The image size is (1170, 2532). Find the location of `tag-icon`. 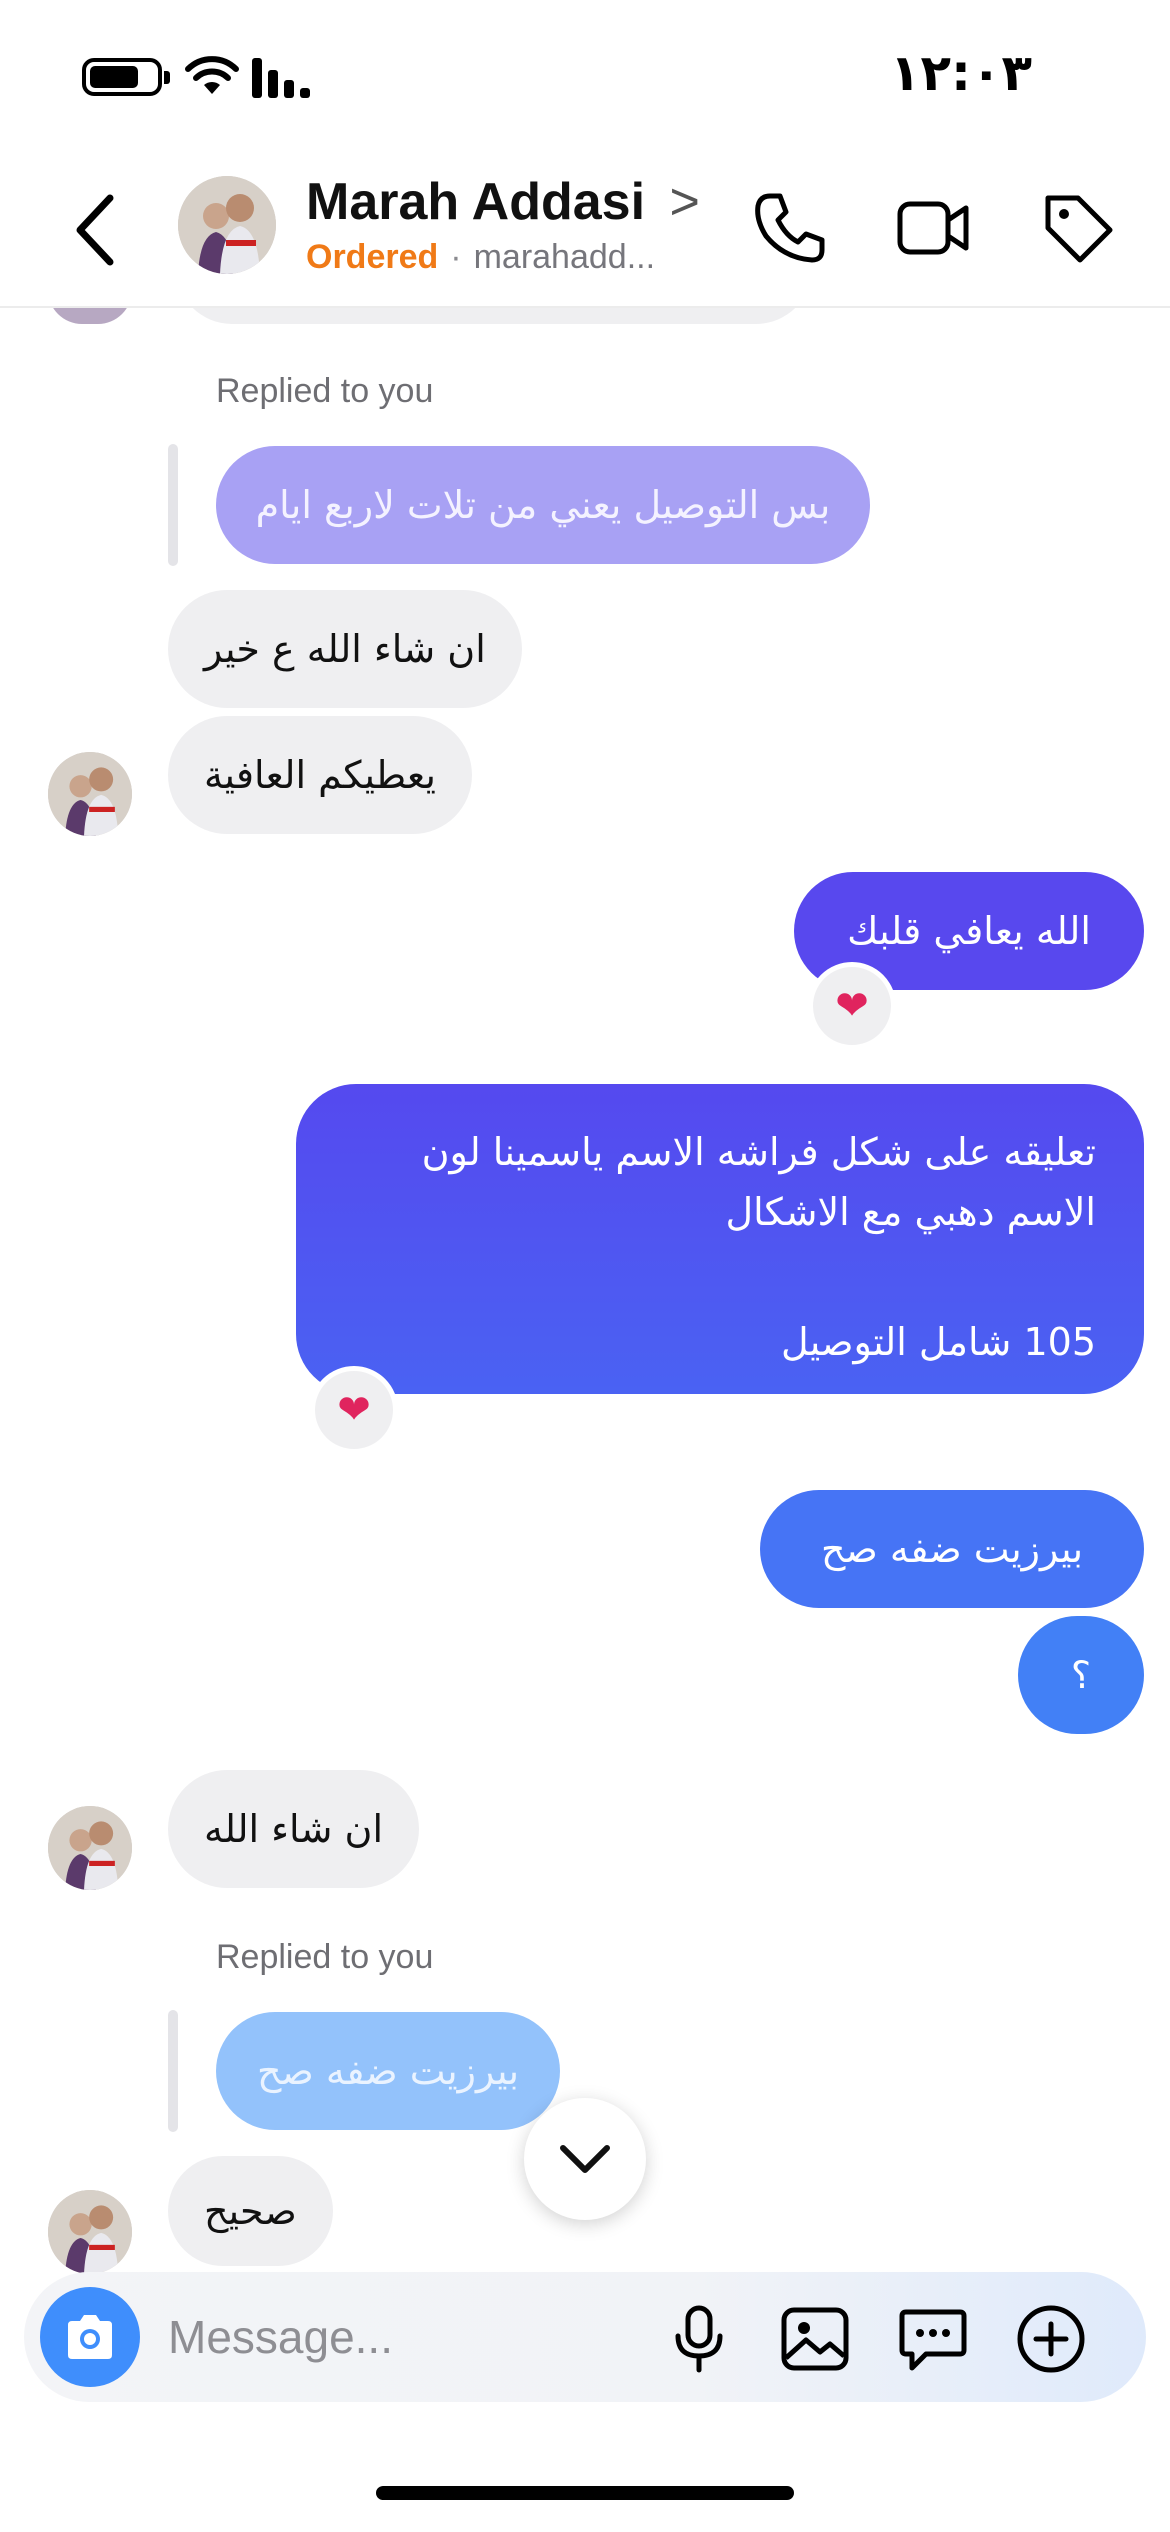

tag-icon is located at coordinates (1078, 228).